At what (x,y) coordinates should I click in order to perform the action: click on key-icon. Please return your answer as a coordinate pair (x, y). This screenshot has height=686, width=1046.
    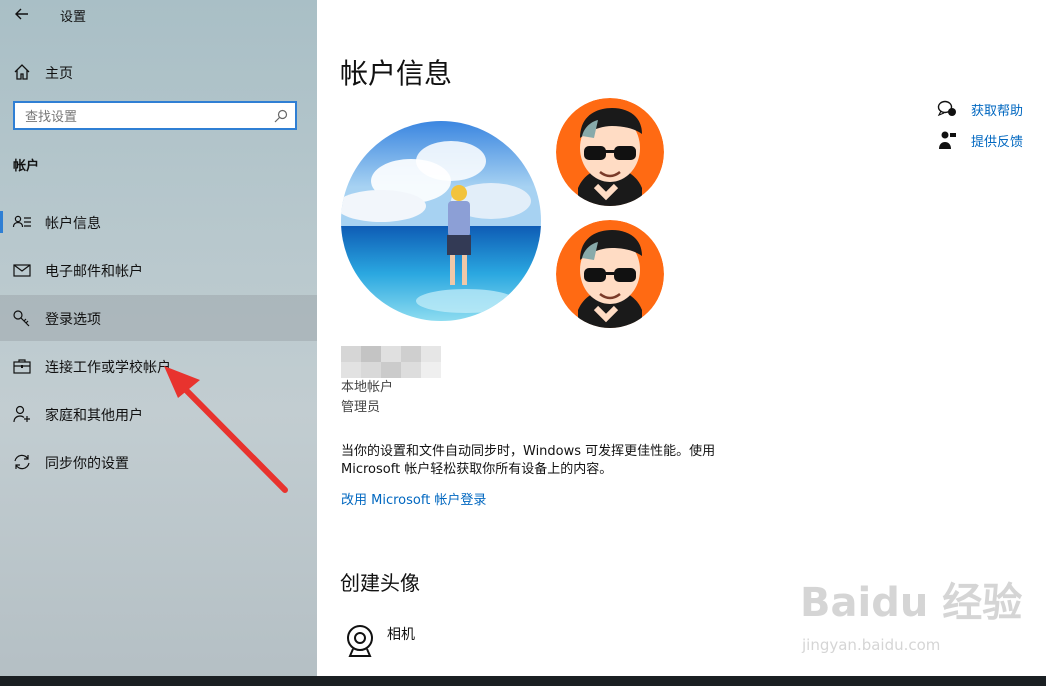
    Looking at the image, I should click on (21, 318).